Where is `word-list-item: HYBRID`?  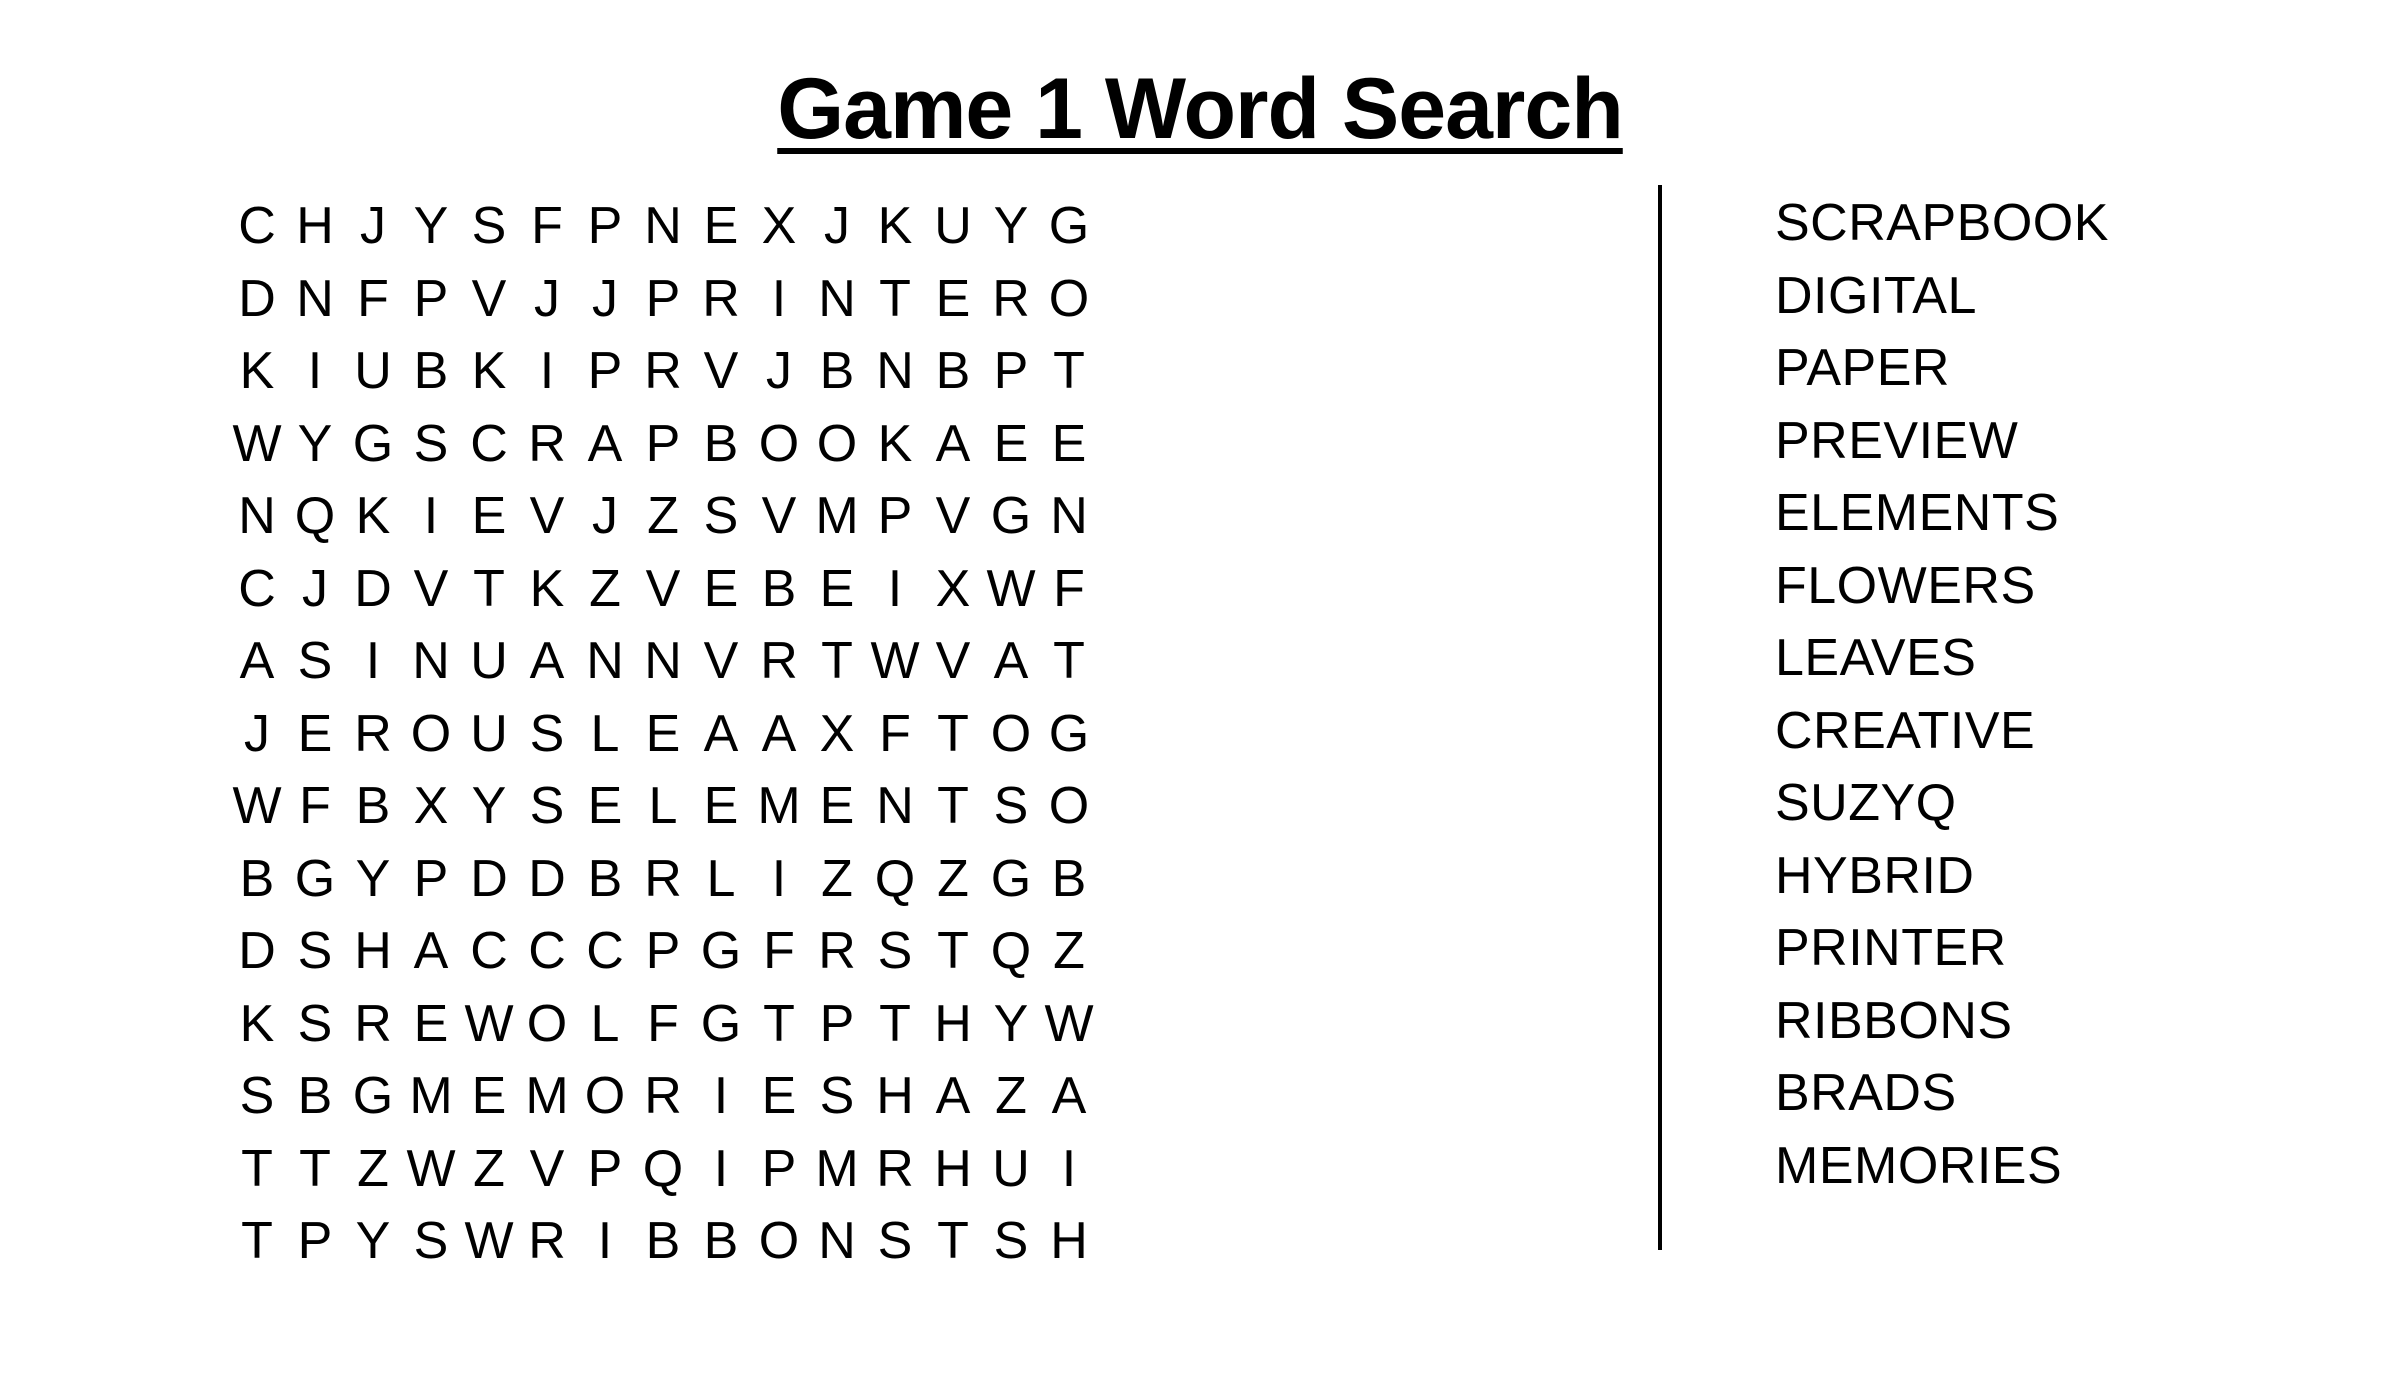
word-list-item: HYBRID is located at coordinates (1942, 876).